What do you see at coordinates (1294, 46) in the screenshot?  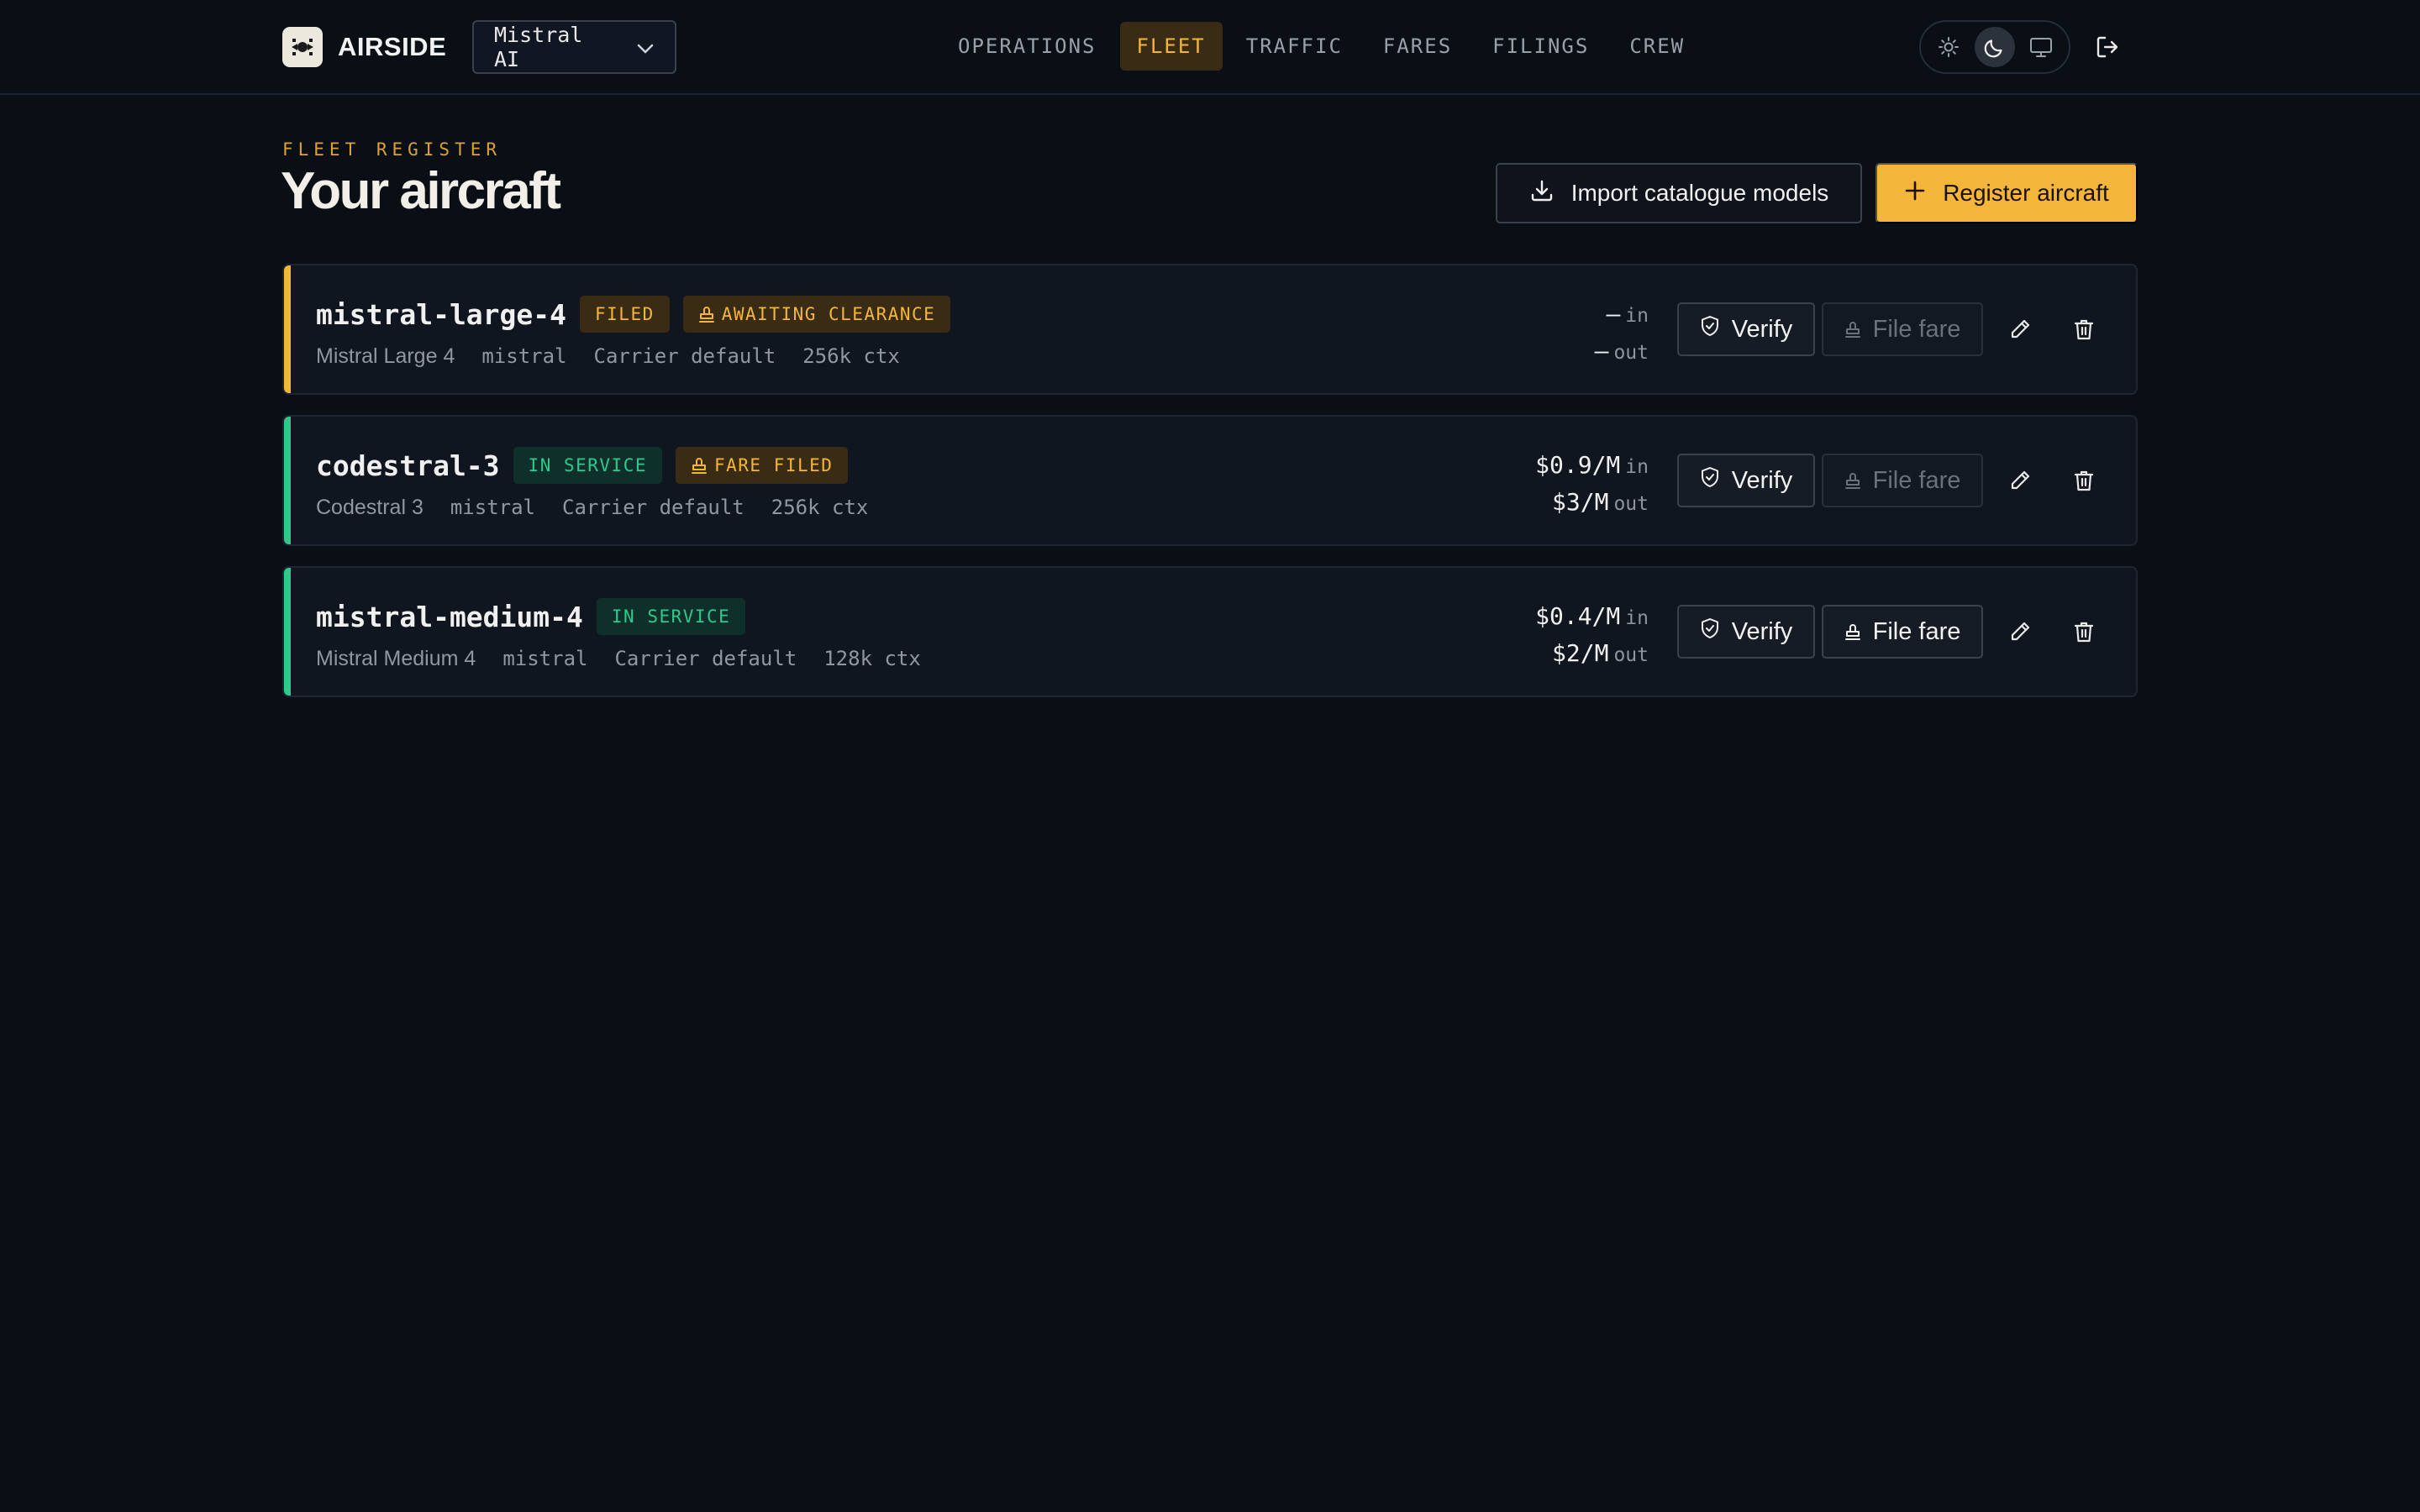 I see `nav-item-traffic: TRAFFIC` at bounding box center [1294, 46].